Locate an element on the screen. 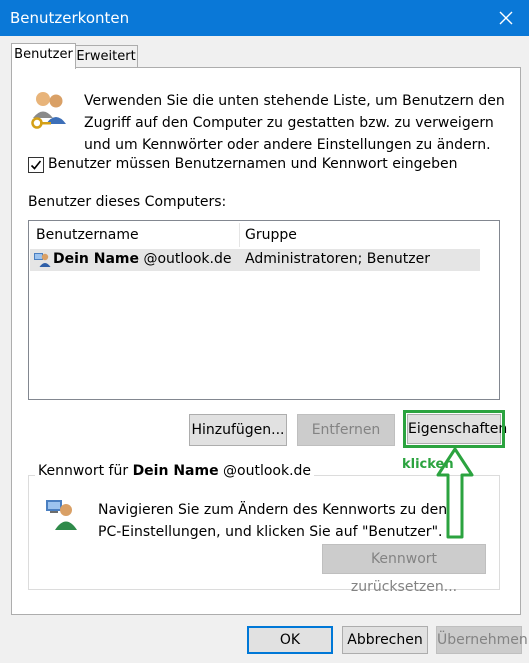 Image resolution: width=529 pixels, height=663 pixels. tab-label: Erweitert is located at coordinates (106, 56).